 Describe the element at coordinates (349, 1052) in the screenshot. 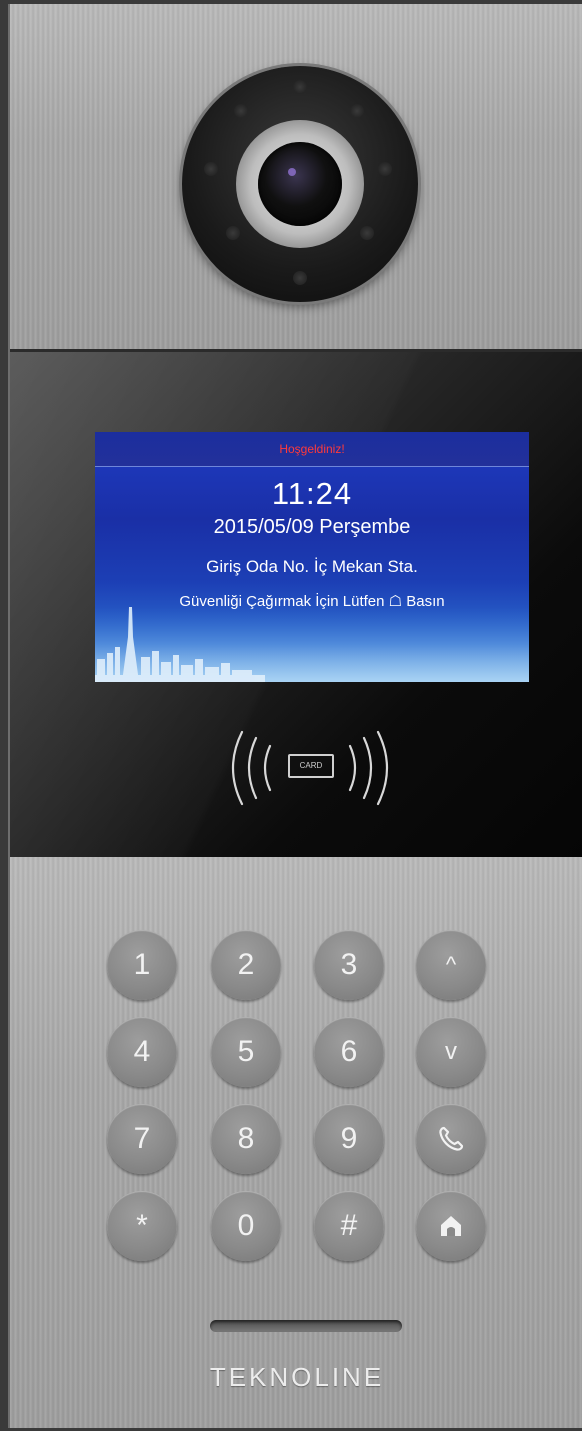

I see `key-6: 6` at that location.